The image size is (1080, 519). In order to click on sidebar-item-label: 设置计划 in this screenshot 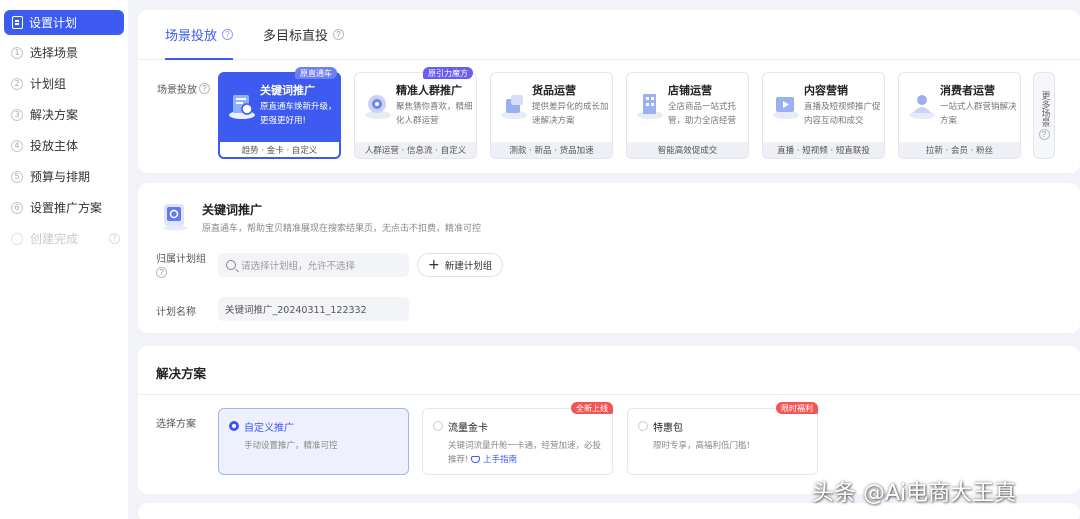, I will do `click(53, 23)`.